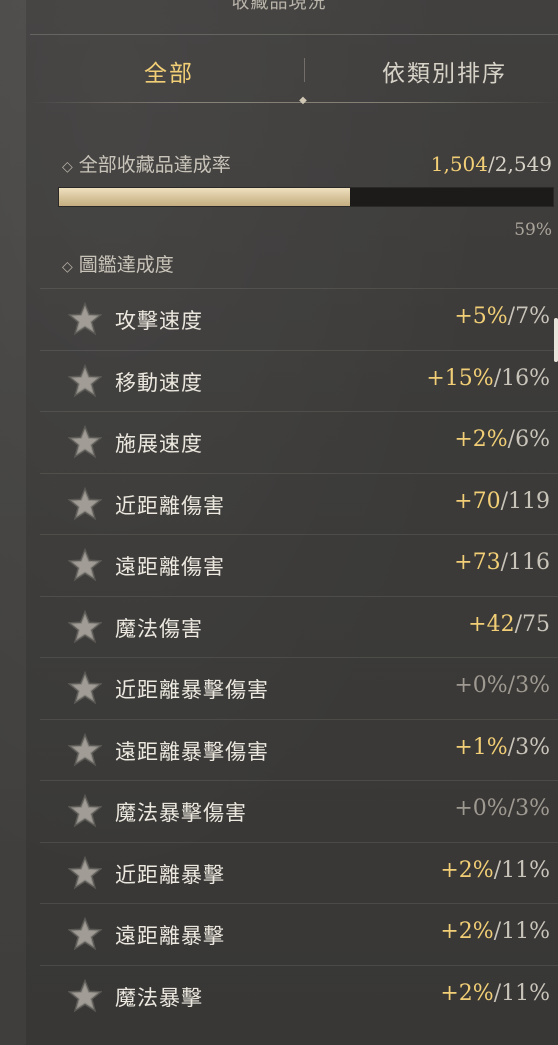 The width and height of the screenshot is (558, 1045). I want to click on codex-row-bonus: +70, so click(477, 501).